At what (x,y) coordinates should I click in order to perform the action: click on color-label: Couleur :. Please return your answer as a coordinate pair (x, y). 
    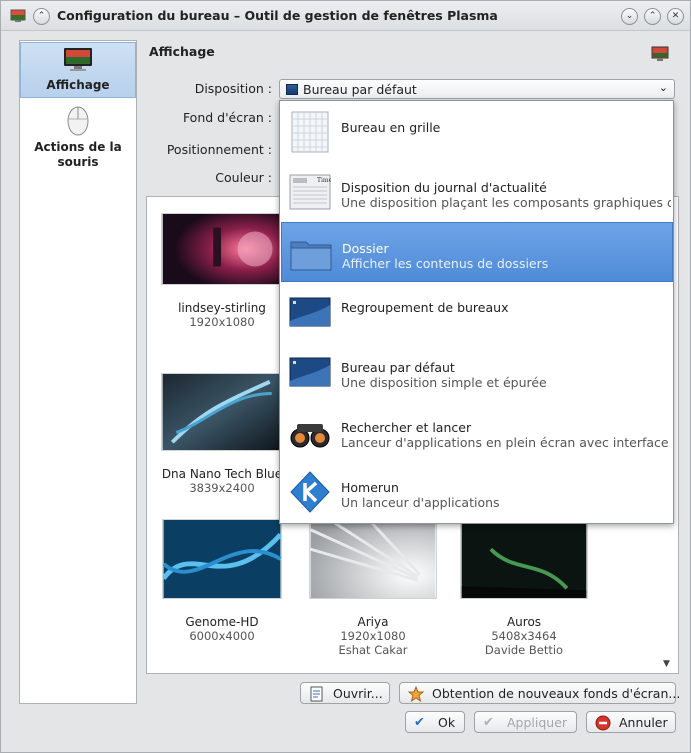
    Looking at the image, I should click on (243, 177).